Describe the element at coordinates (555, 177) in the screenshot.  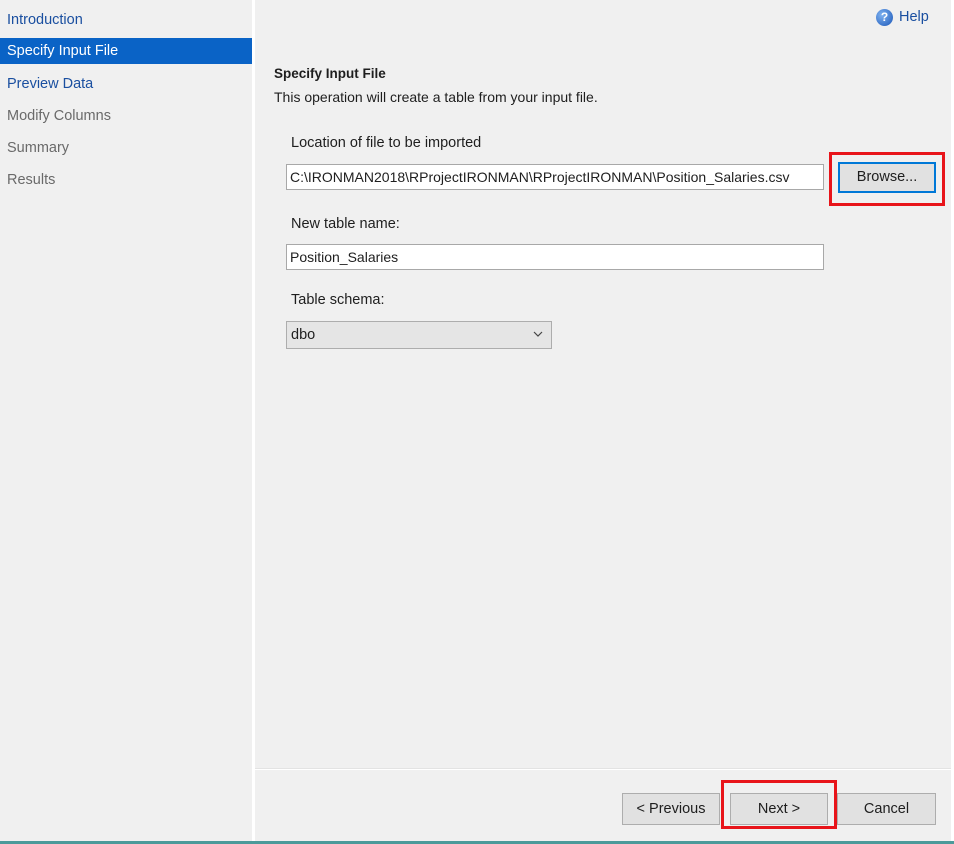
I see `file-location-input` at that location.